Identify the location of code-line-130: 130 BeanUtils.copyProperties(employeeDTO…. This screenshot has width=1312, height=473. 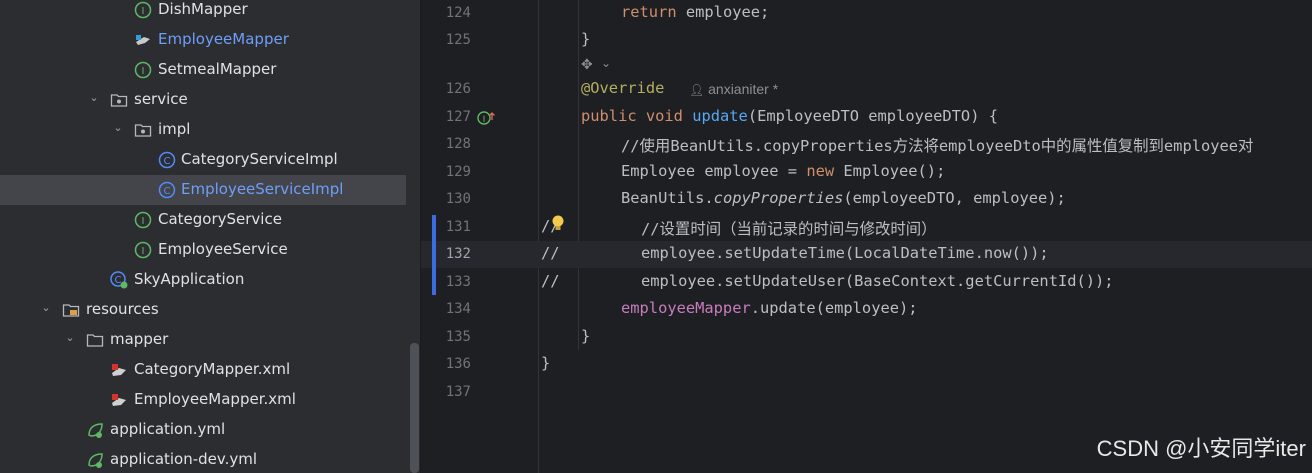
(866, 199).